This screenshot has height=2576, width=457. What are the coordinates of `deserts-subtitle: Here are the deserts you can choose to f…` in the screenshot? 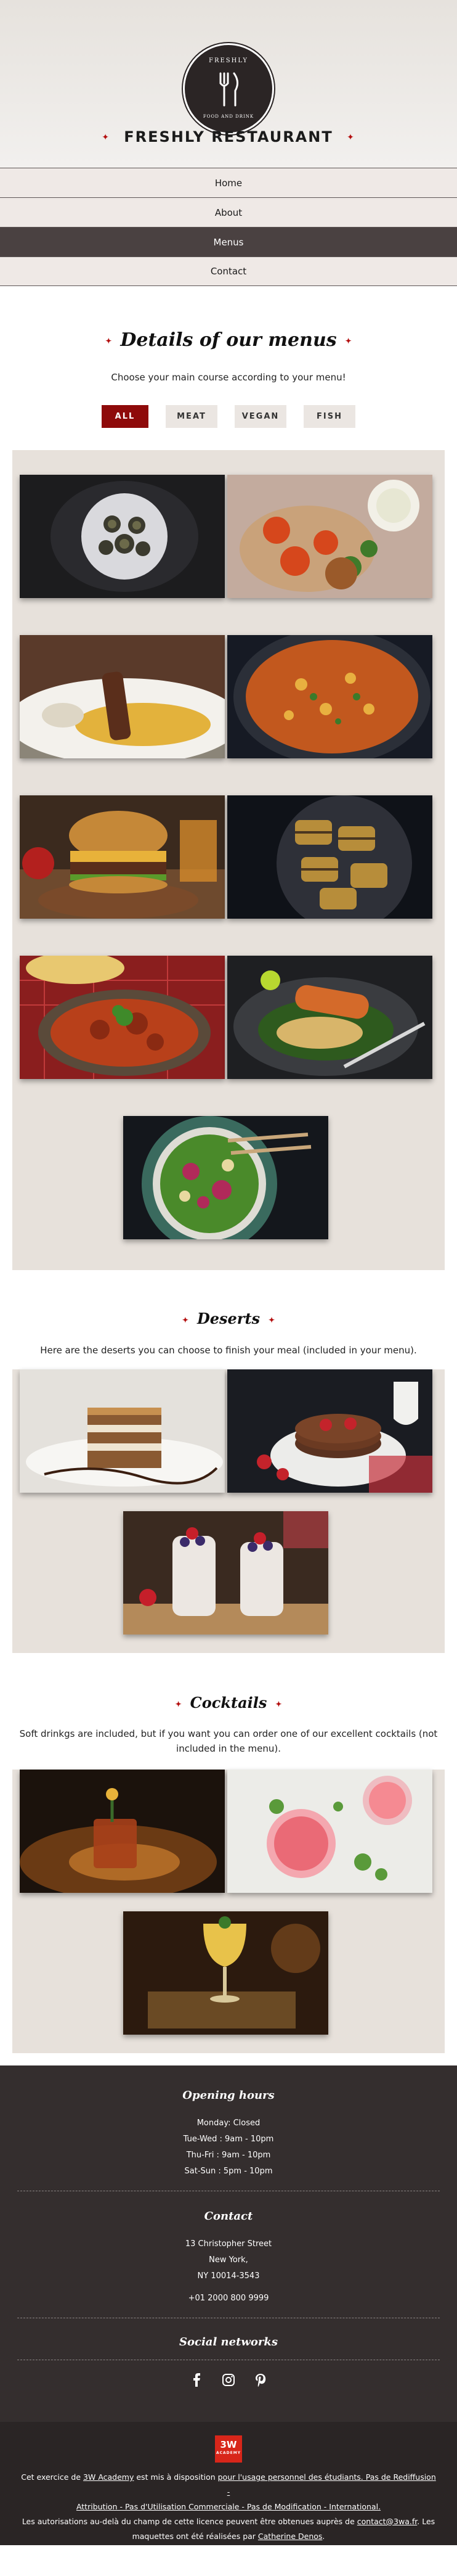 It's located at (228, 1350).